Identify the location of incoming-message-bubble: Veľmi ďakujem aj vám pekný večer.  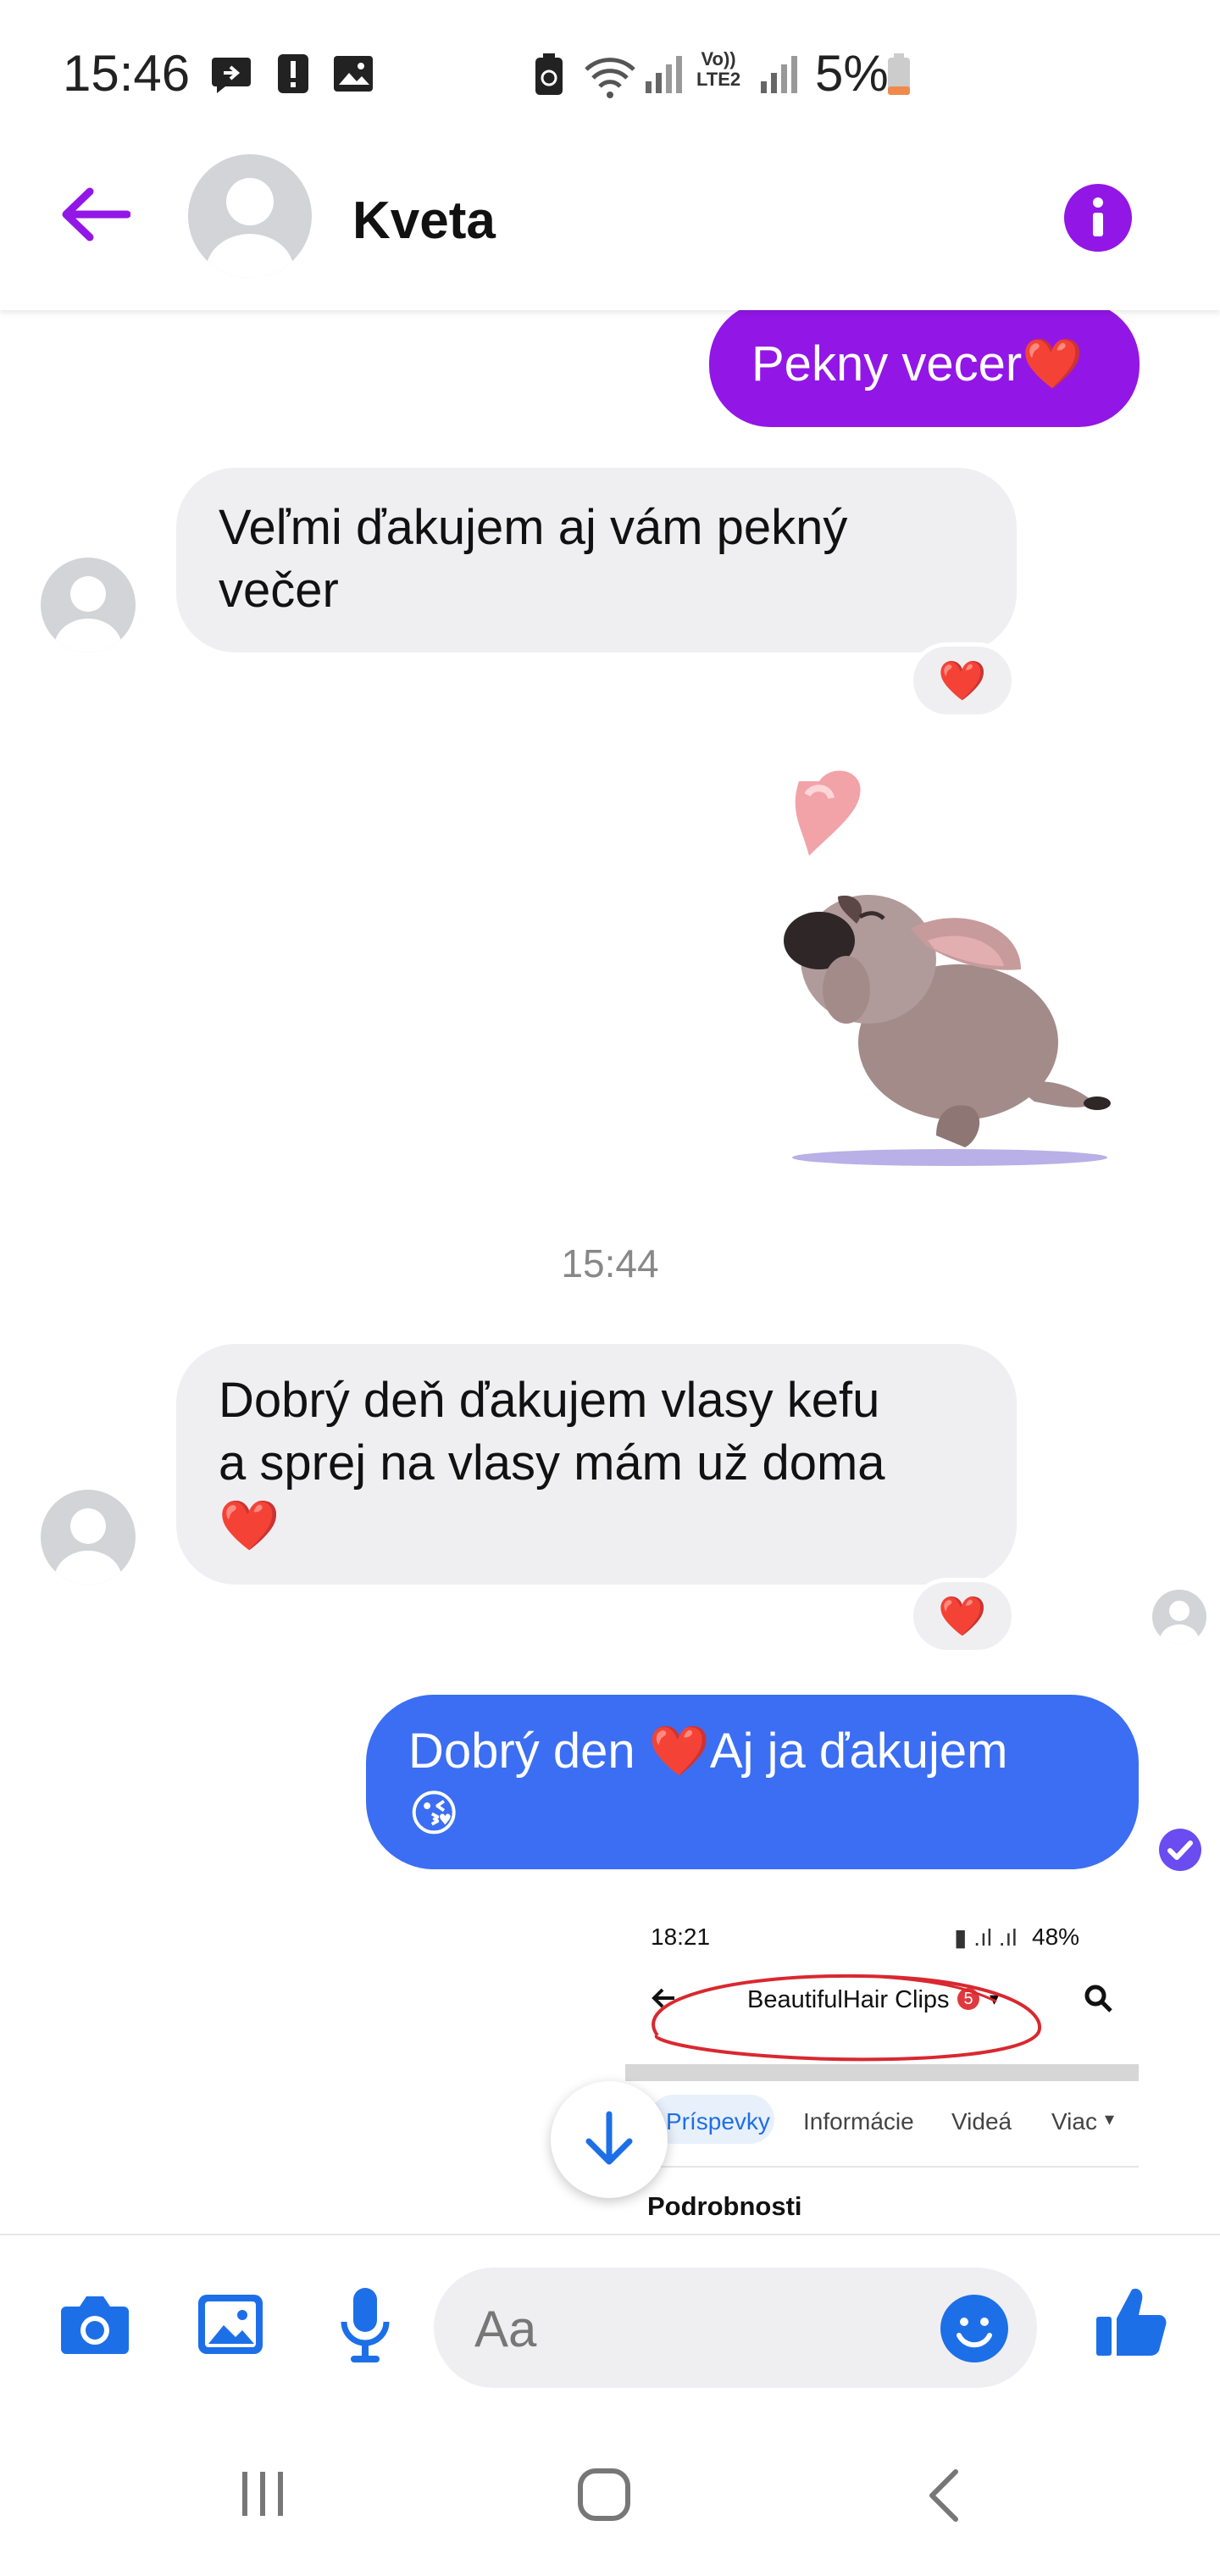
(596, 560).